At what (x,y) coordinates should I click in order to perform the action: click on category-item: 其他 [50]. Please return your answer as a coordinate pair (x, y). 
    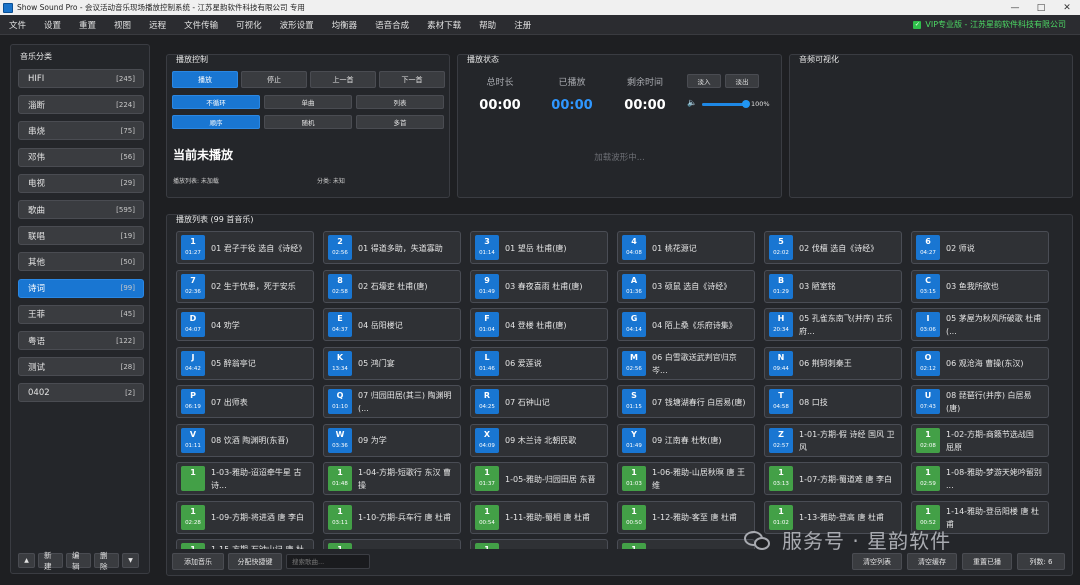
    Looking at the image, I should click on (81, 262).